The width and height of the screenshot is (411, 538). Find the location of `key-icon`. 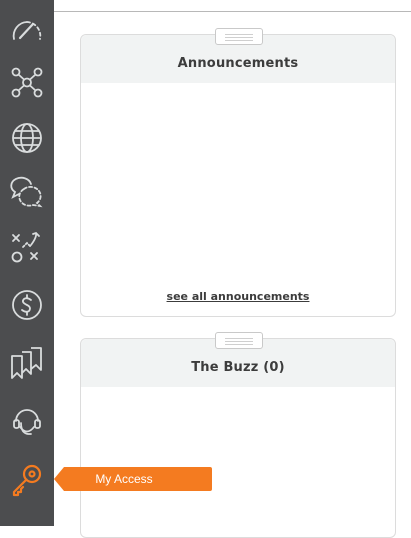

key-icon is located at coordinates (27, 480).